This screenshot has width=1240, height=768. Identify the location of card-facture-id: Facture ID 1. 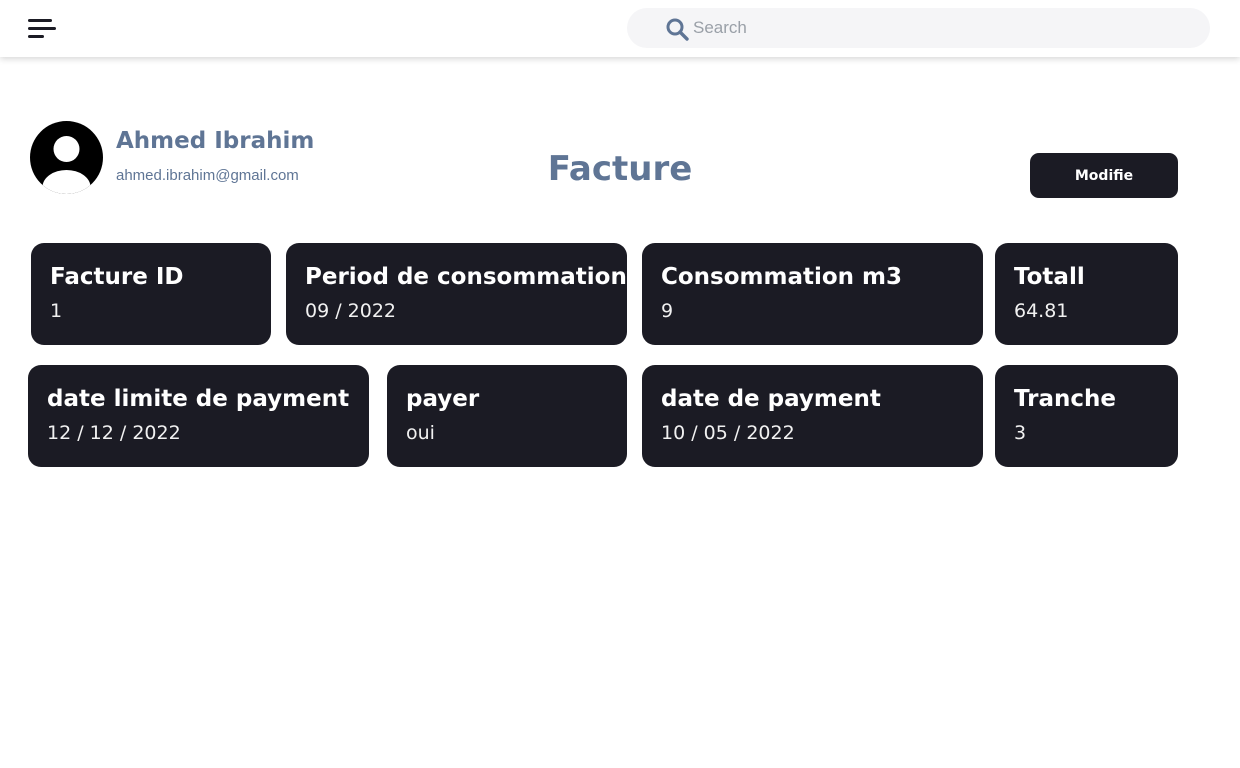
(151, 294).